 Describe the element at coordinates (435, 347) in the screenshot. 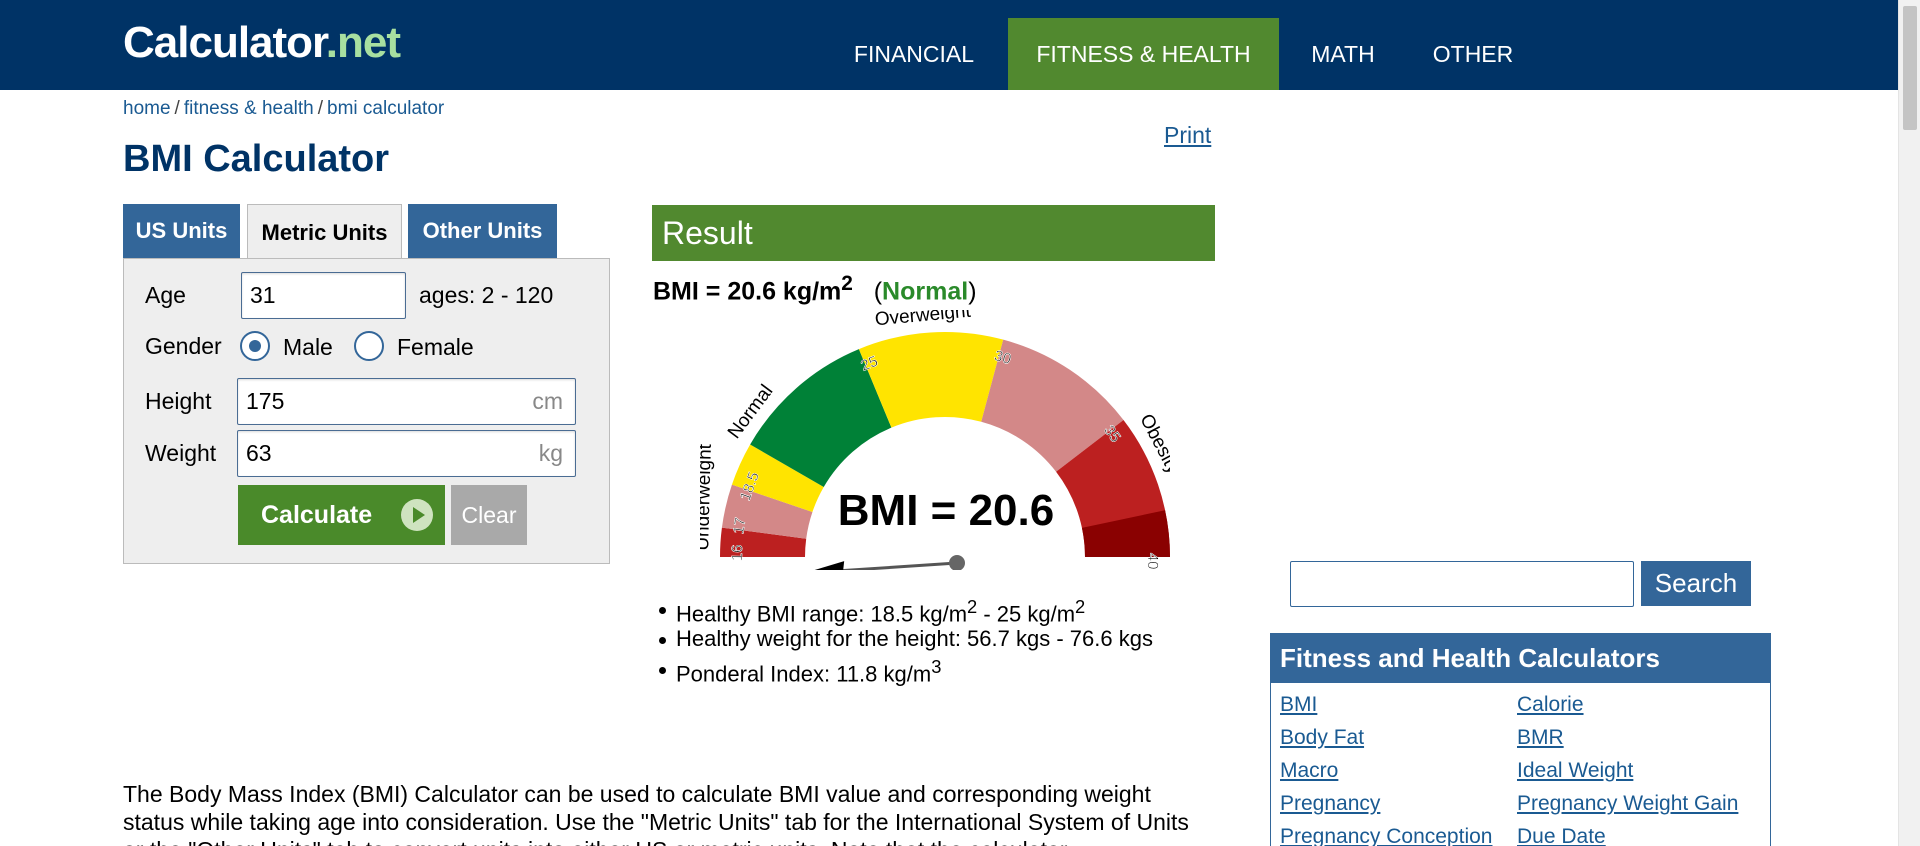

I see `gender-female-label: Female` at that location.